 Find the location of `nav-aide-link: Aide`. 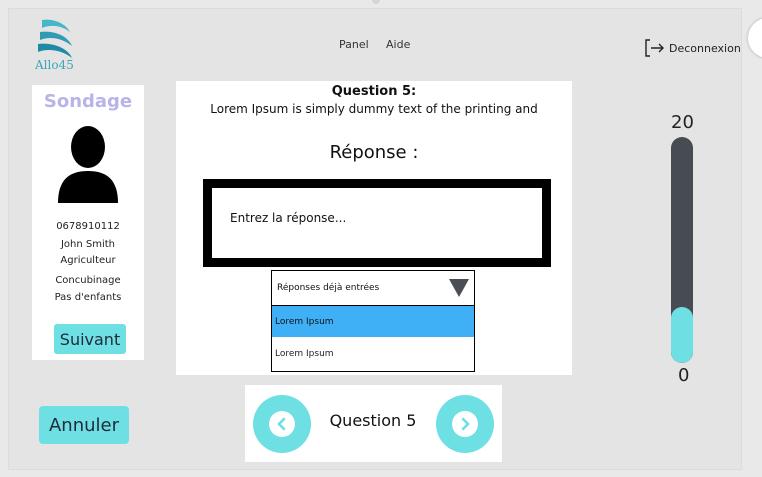

nav-aide-link: Aide is located at coordinates (398, 44).